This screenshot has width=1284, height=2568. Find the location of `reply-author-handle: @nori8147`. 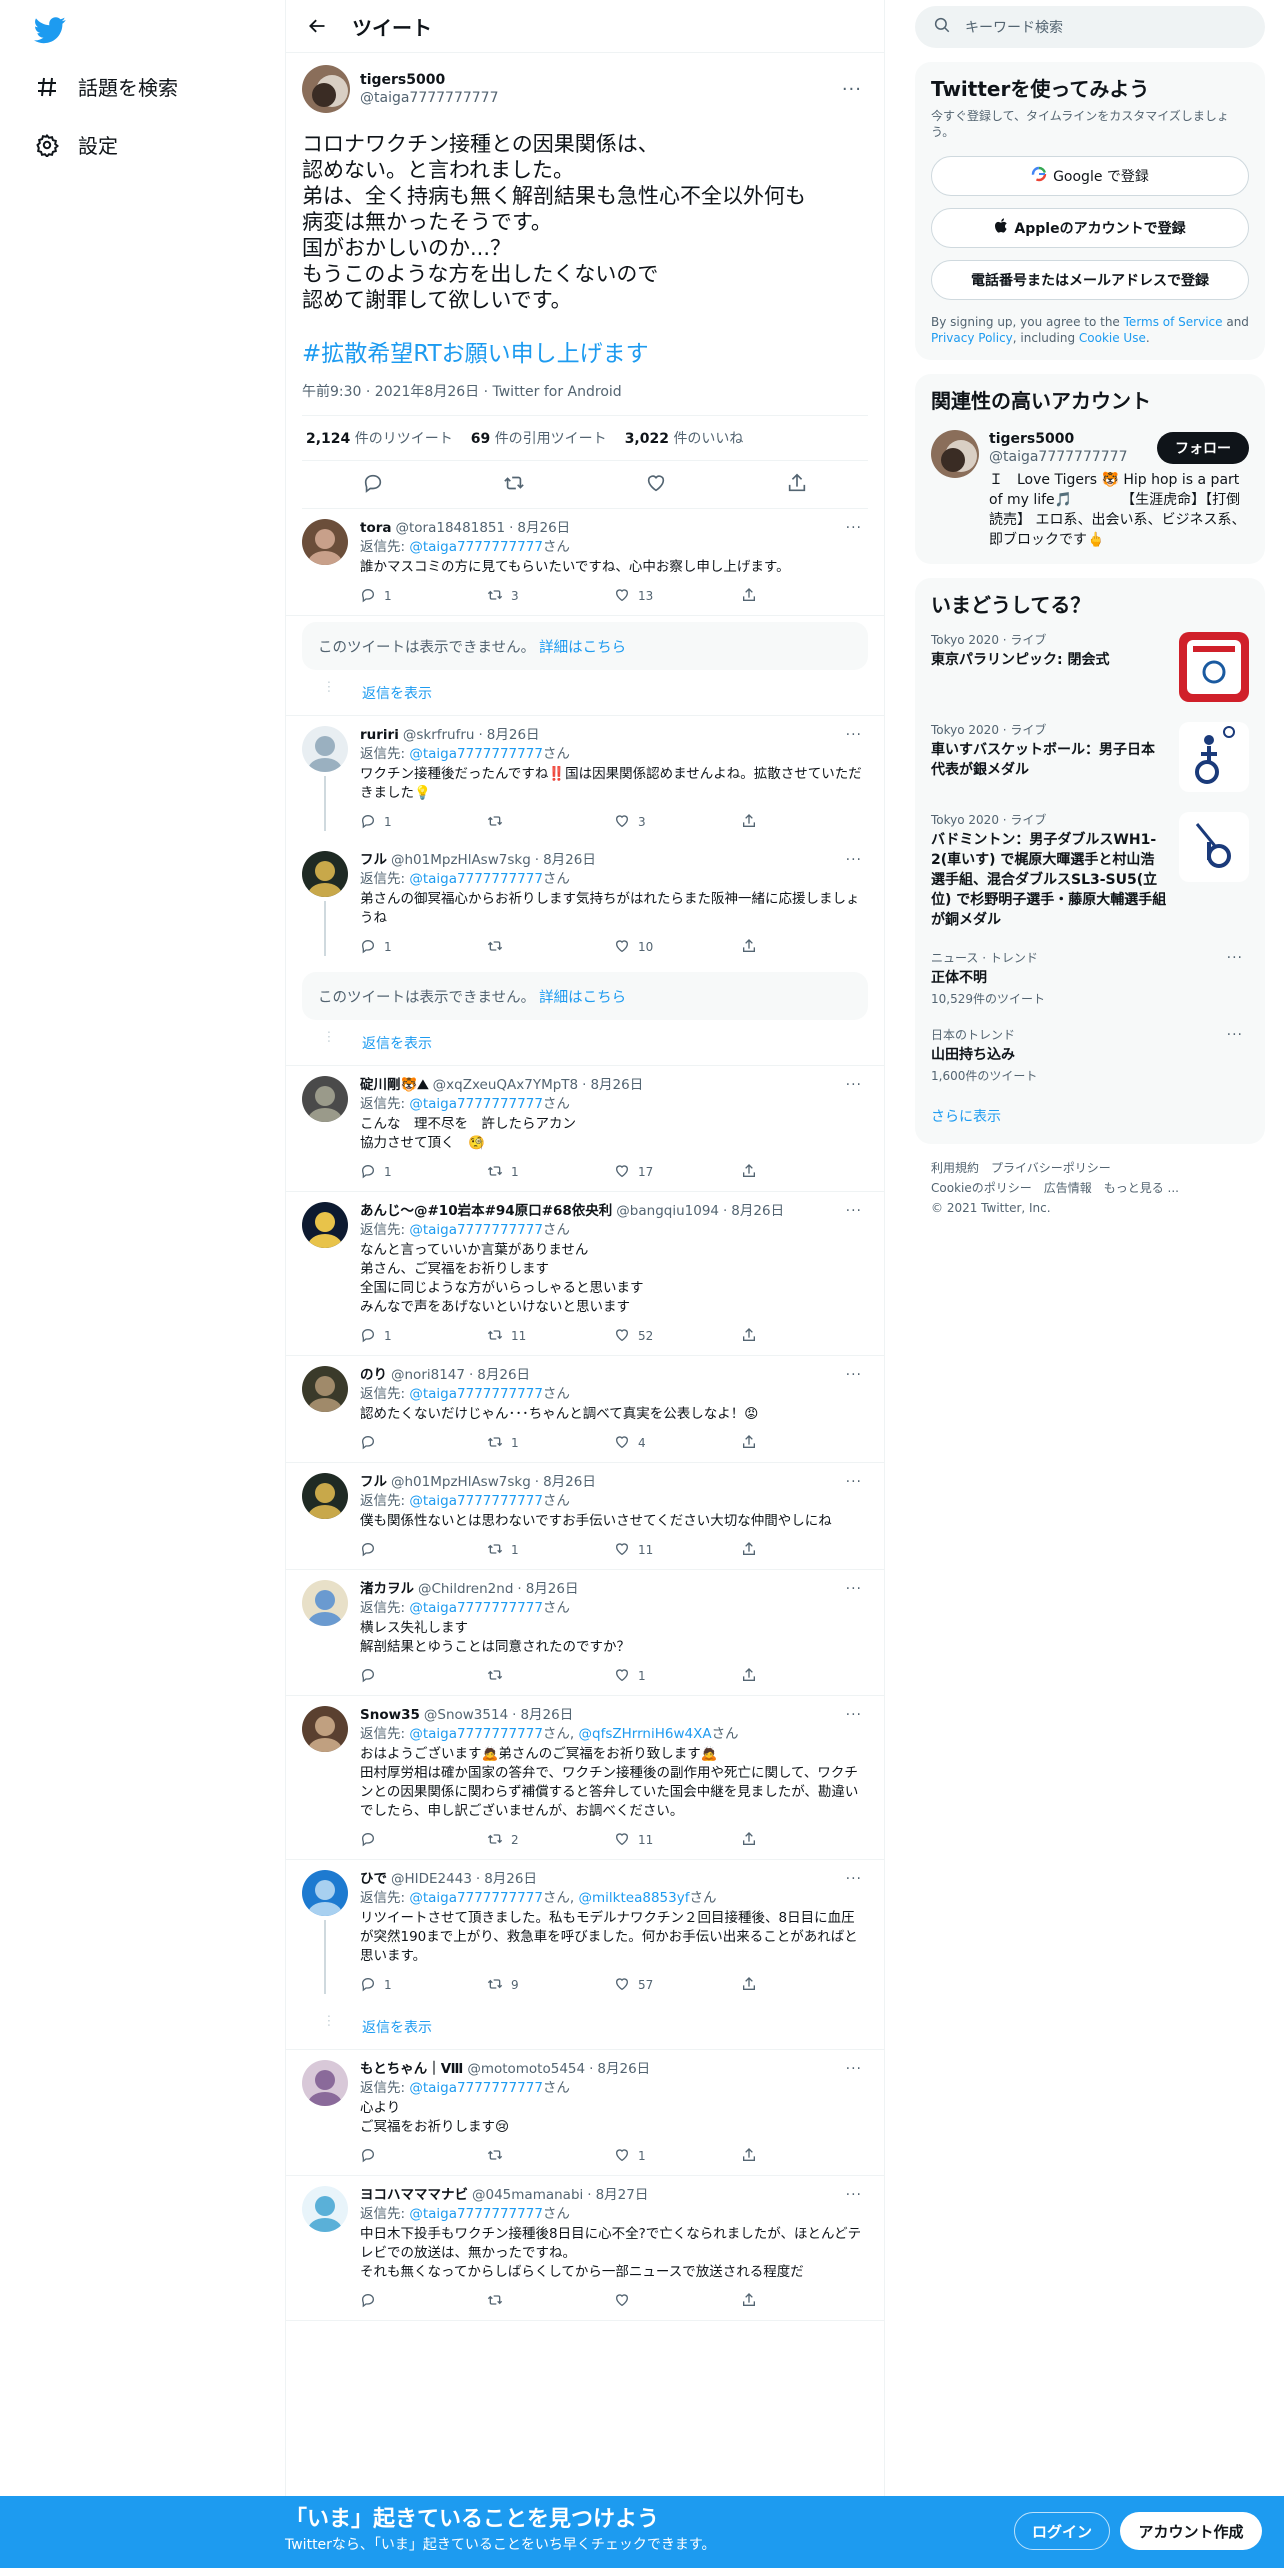

reply-author-handle: @nori8147 is located at coordinates (428, 1375).